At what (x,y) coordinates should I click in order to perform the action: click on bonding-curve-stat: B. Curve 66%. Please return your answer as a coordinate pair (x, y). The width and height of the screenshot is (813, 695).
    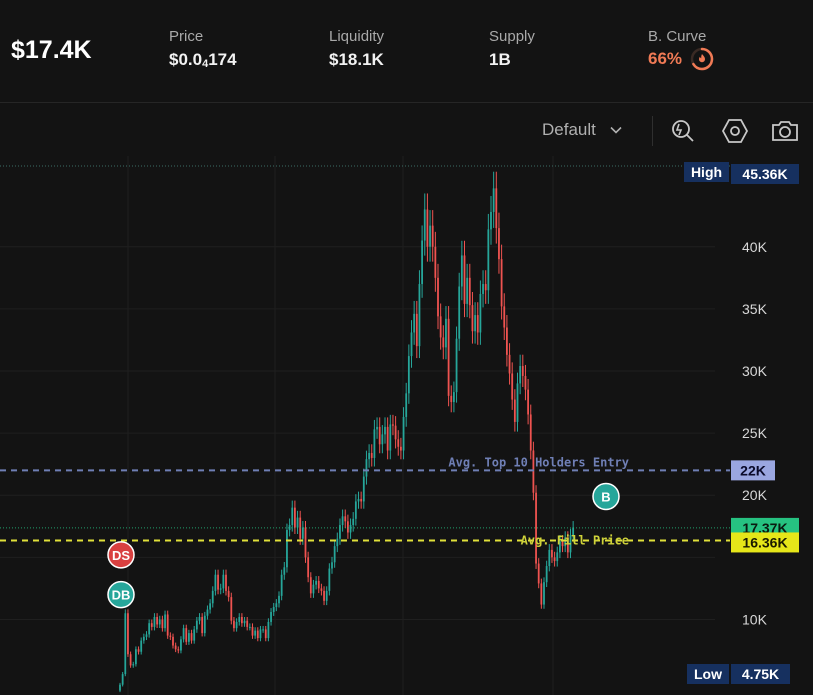
    Looking at the image, I should click on (681, 49).